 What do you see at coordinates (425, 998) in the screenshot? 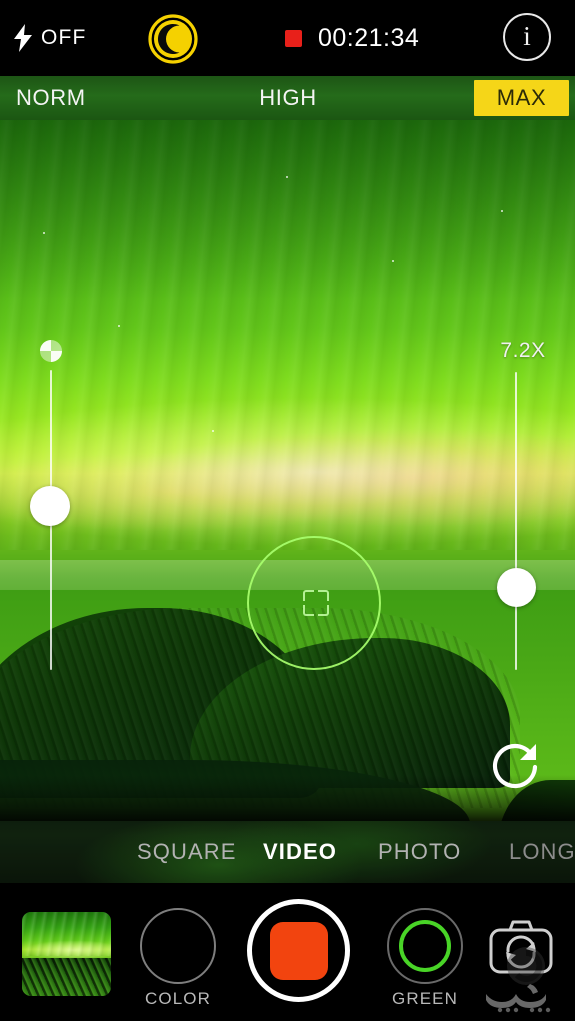
I see `green-mode-label: GREEN` at bounding box center [425, 998].